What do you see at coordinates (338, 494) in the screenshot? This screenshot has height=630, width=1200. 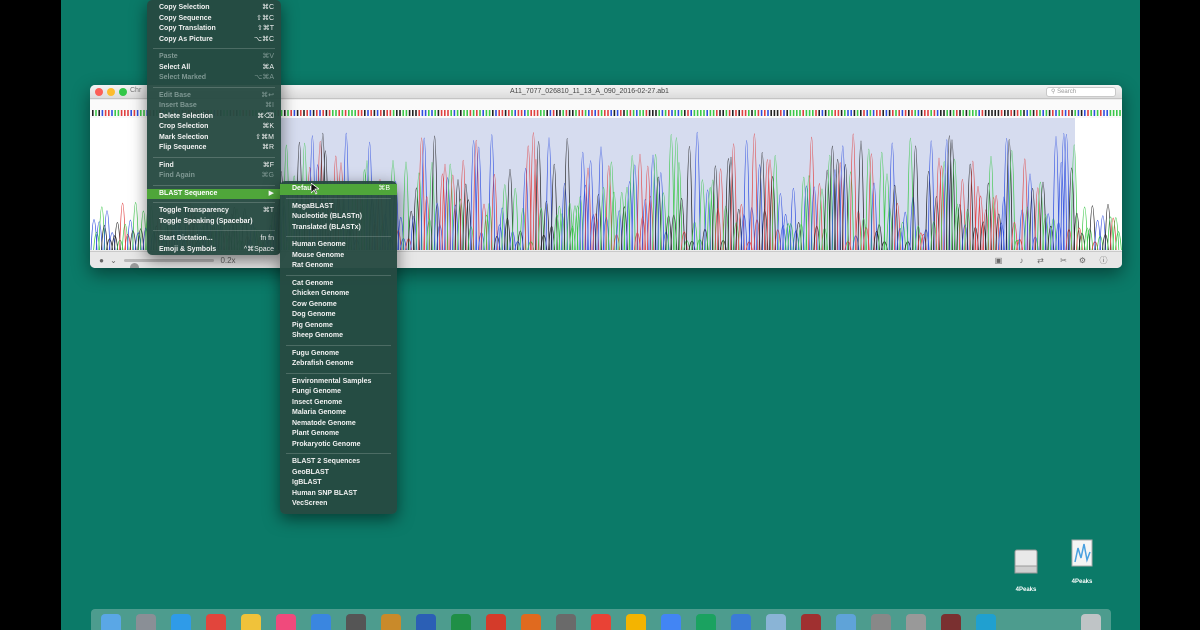 I see `blast-menu-item: Human SNP BLAST` at bounding box center [338, 494].